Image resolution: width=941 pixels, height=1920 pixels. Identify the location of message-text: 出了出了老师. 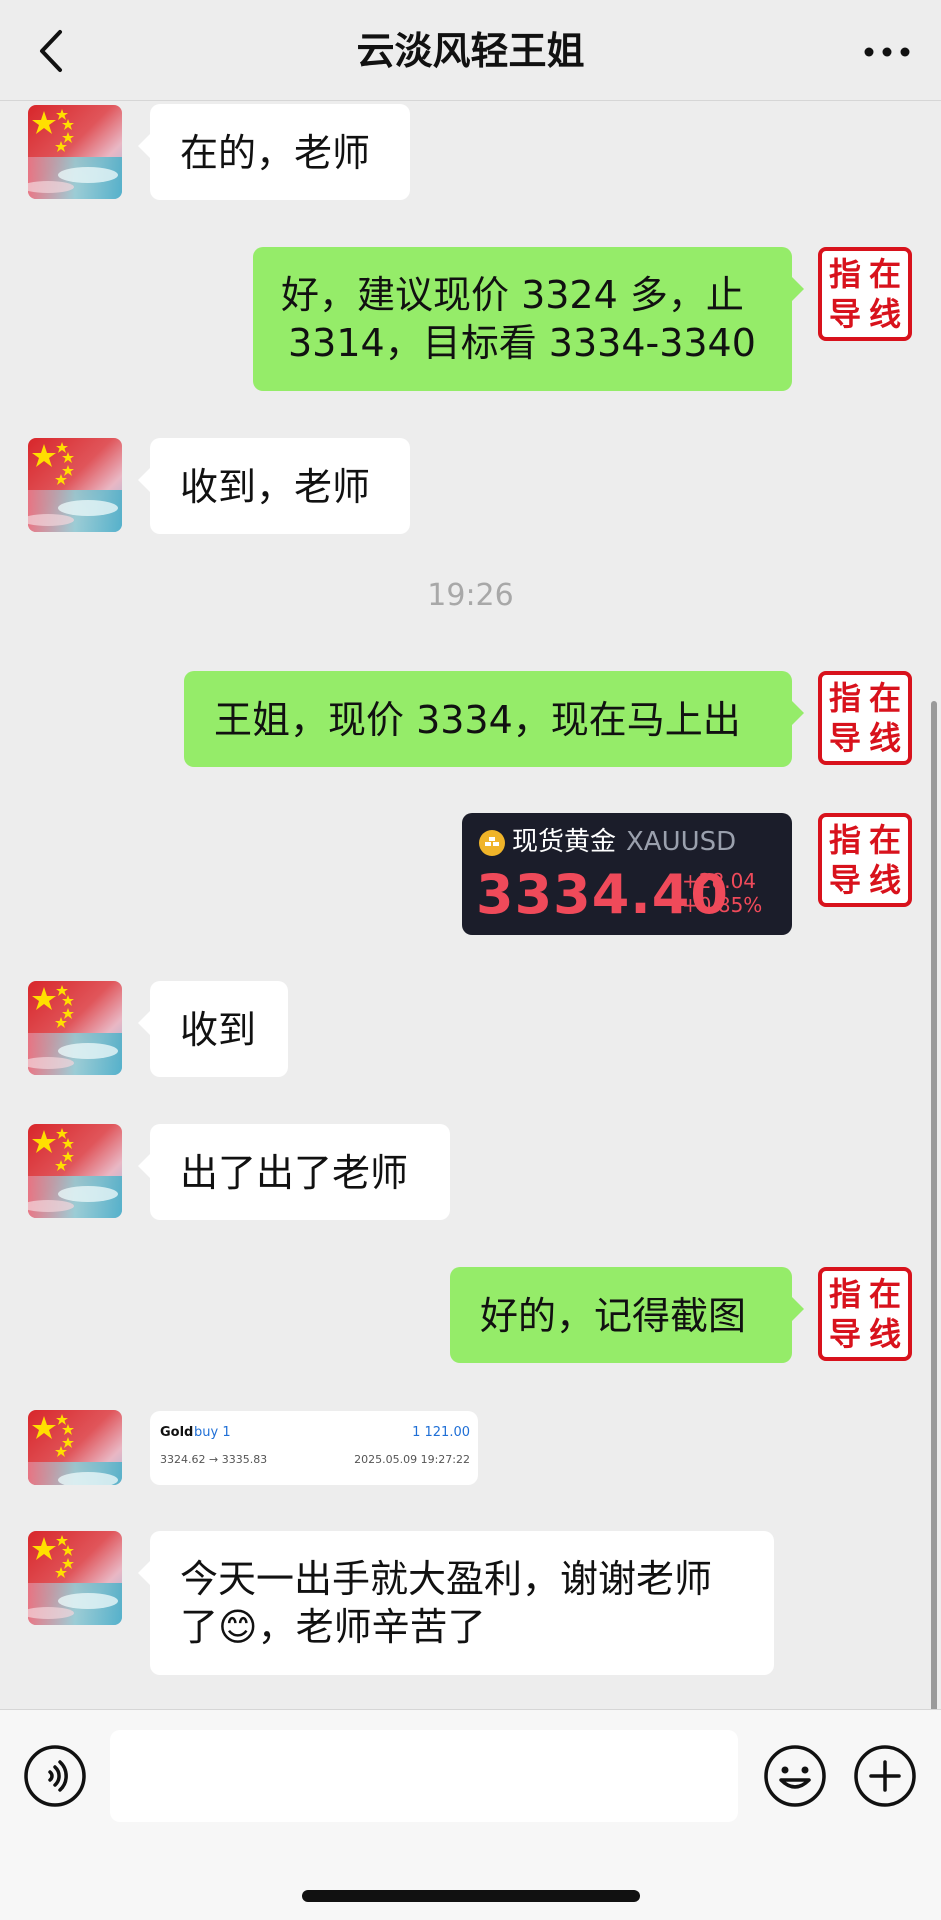
(294, 1173).